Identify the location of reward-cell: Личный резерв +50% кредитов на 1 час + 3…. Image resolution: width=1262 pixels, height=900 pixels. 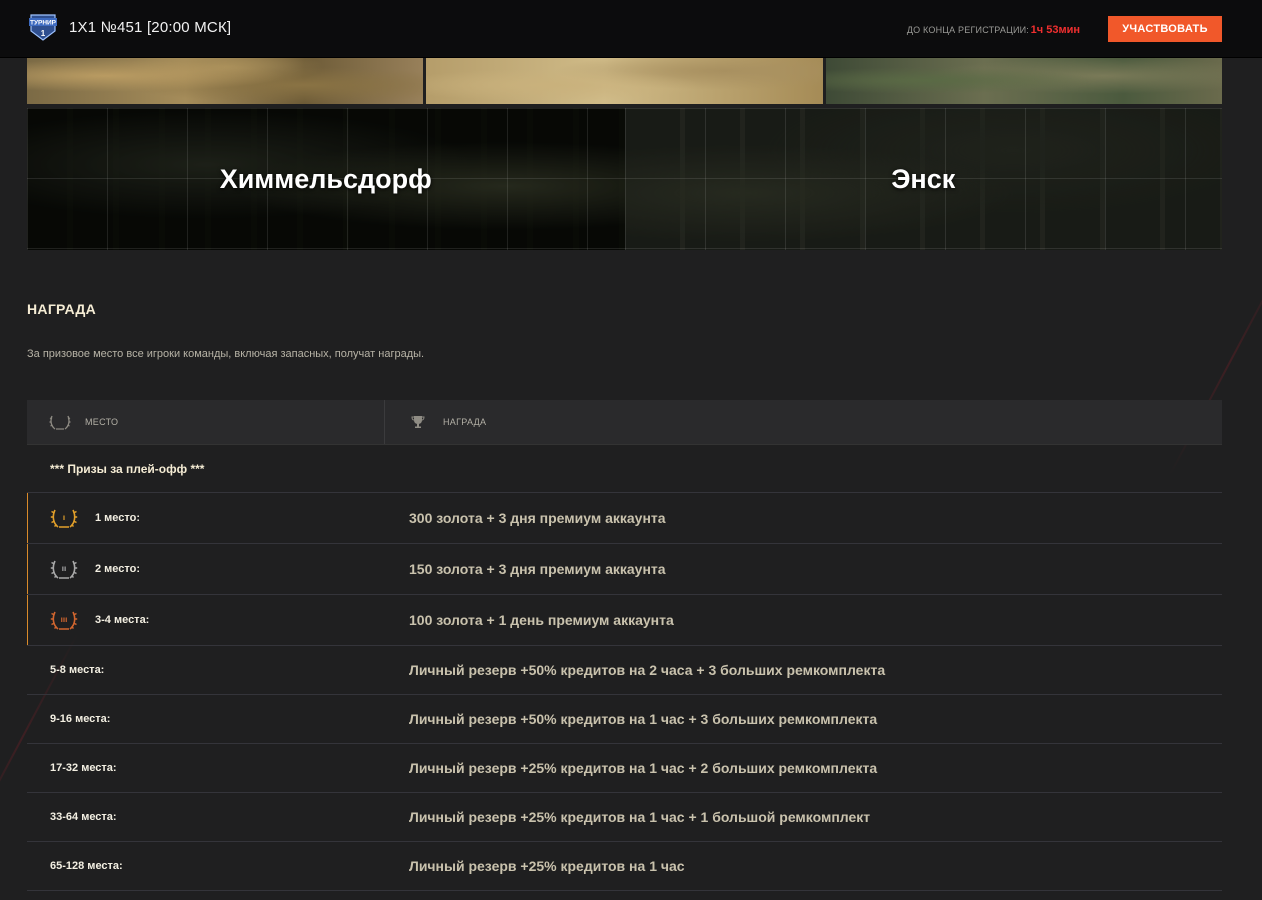
(643, 719).